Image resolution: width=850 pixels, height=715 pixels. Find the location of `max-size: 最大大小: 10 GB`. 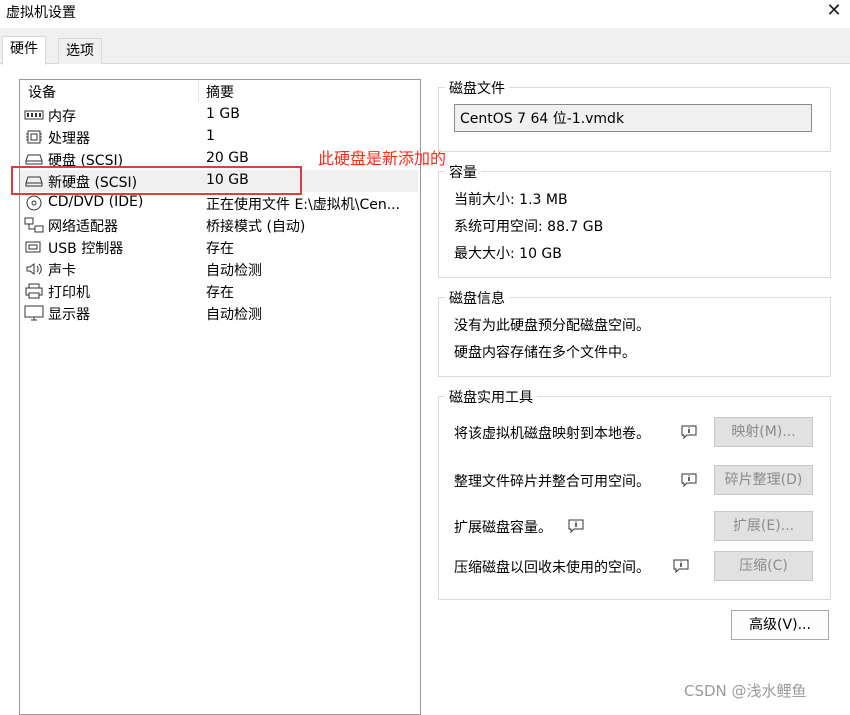

max-size: 最大大小: 10 GB is located at coordinates (508, 254).